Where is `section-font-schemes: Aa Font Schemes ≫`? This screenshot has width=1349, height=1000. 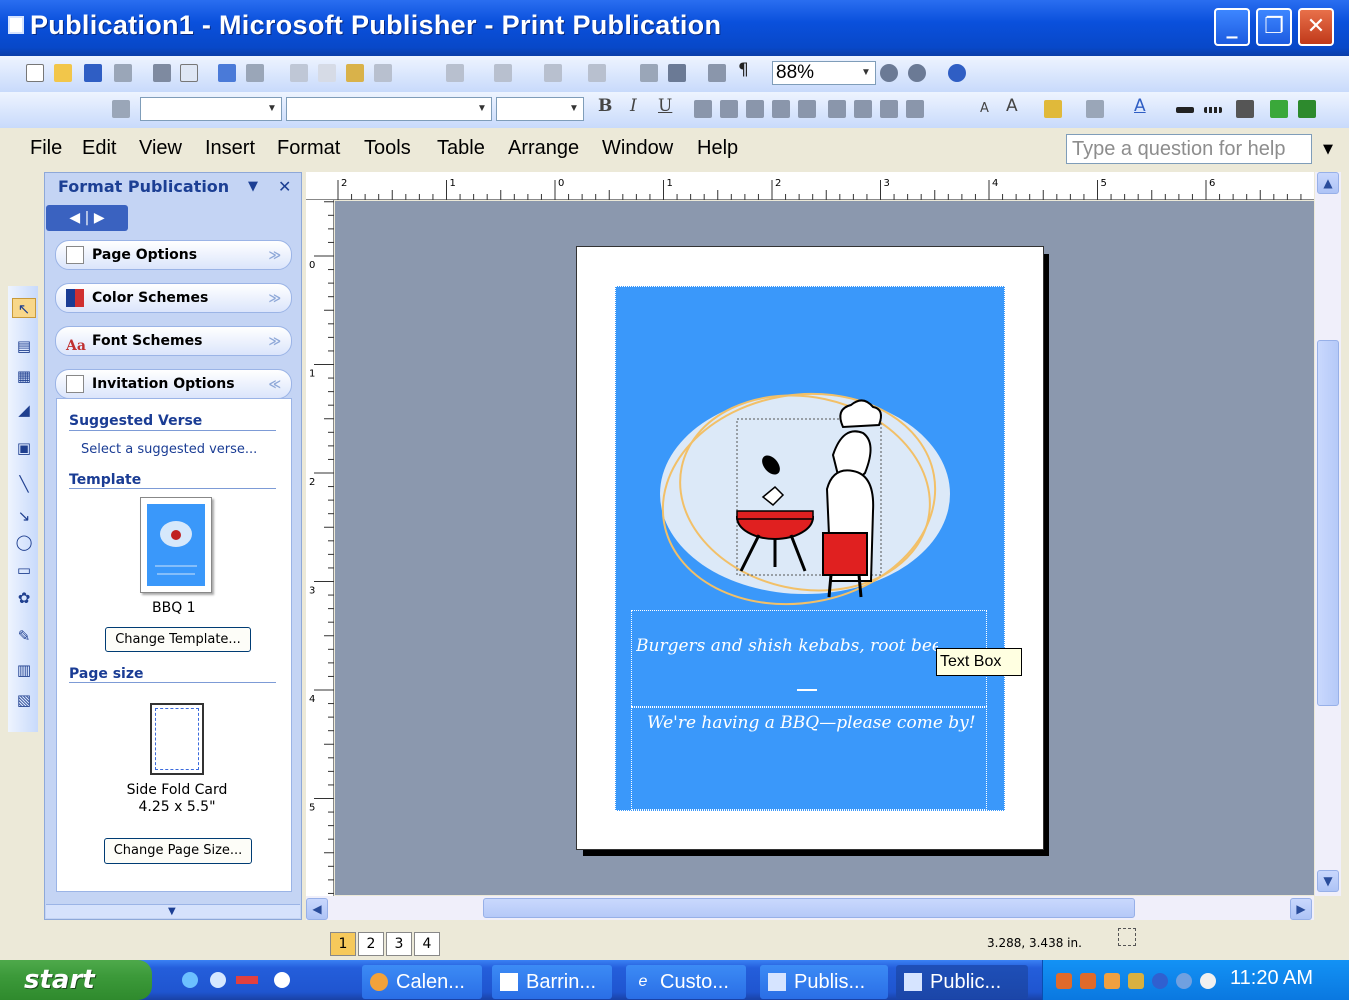
section-font-schemes: Aa Font Schemes ≫ is located at coordinates (173, 341).